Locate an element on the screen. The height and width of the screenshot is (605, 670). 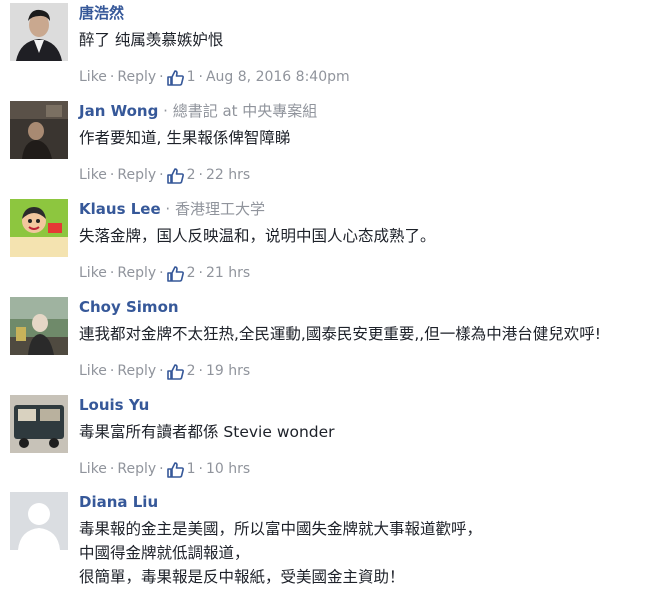
comment-text: 失落金牌，国人反映温和，说明中国人心态成熟了。 is located at coordinates (257, 236).